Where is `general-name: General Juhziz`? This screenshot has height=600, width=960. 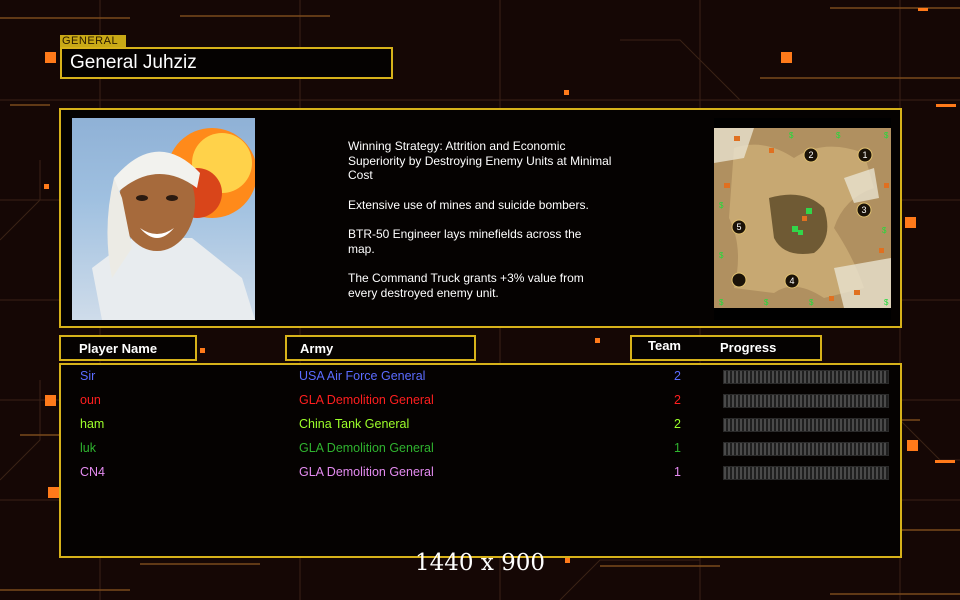
general-name: General Juhziz is located at coordinates (226, 63).